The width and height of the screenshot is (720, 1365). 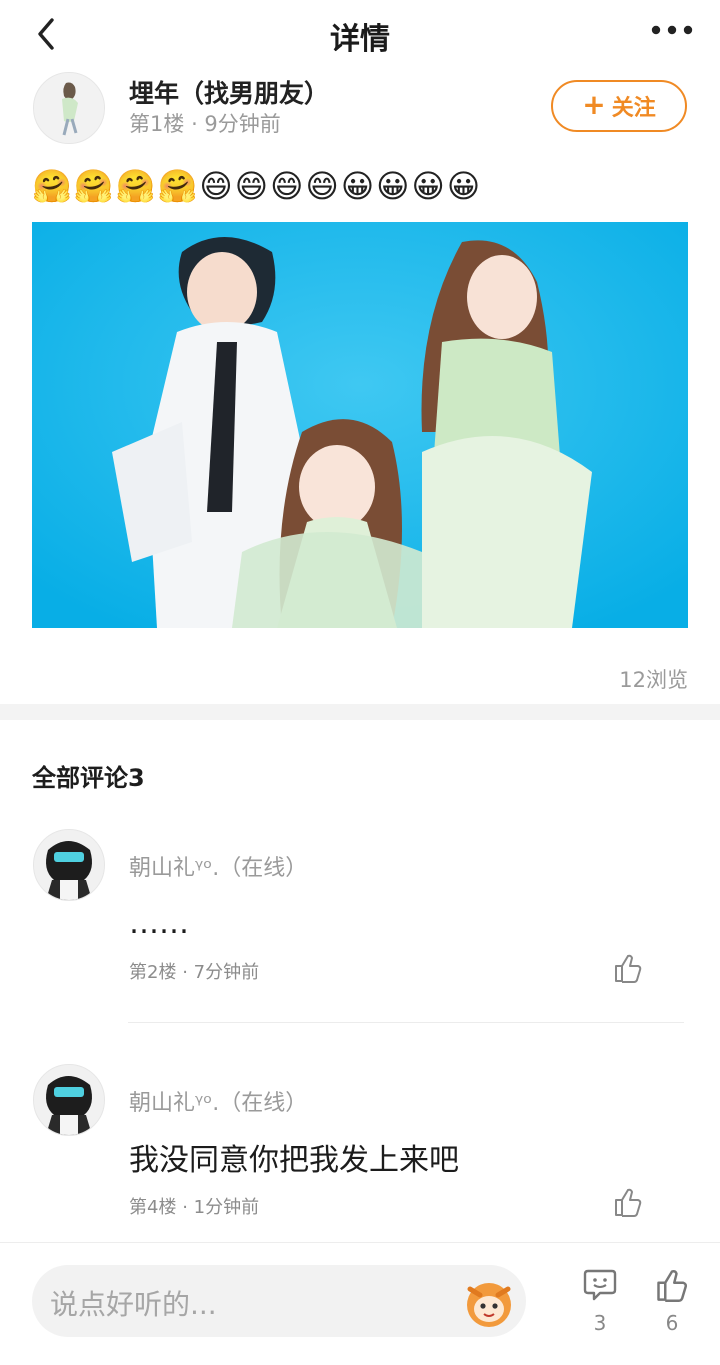 I want to click on plus-icon: +, so click(x=594, y=104).